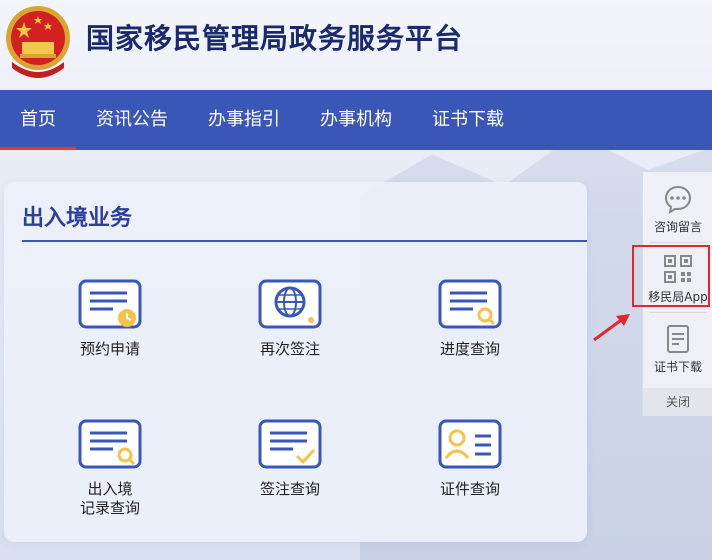  What do you see at coordinates (289, 489) in the screenshot?
I see `service-label: 签注查询` at bounding box center [289, 489].